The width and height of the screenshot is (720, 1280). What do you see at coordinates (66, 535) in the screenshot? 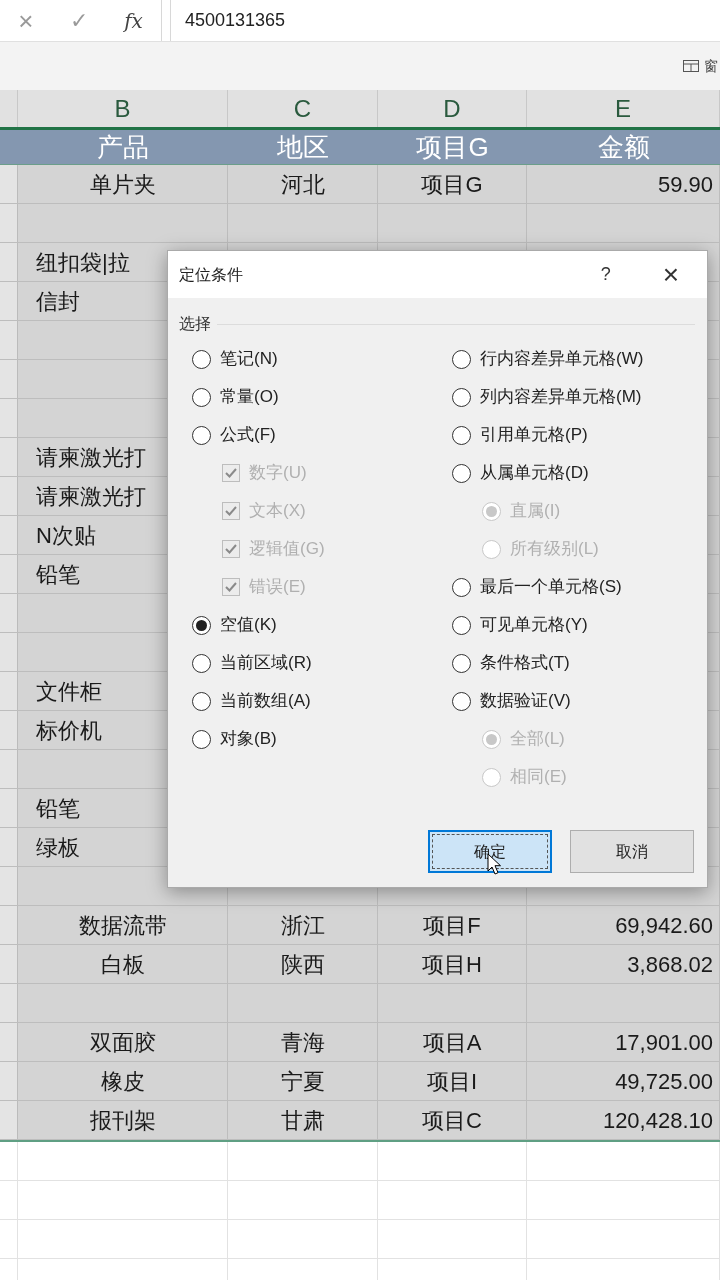
I see `table-cell-text: N次贴` at bounding box center [66, 535].